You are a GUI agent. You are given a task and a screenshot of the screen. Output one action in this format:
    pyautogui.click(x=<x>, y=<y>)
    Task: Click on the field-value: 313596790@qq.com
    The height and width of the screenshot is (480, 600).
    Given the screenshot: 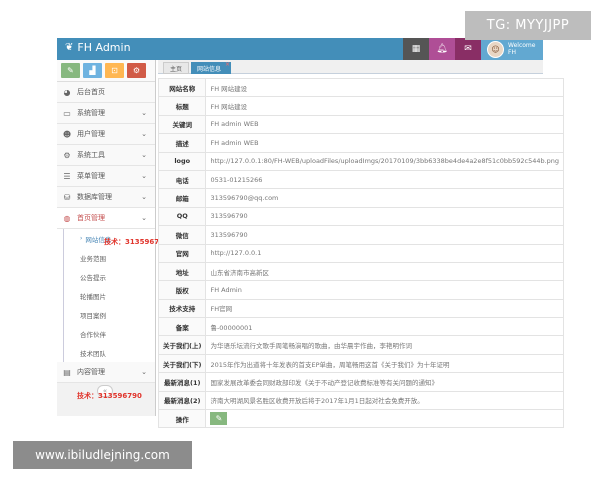 What is the action you would take?
    pyautogui.click(x=385, y=198)
    